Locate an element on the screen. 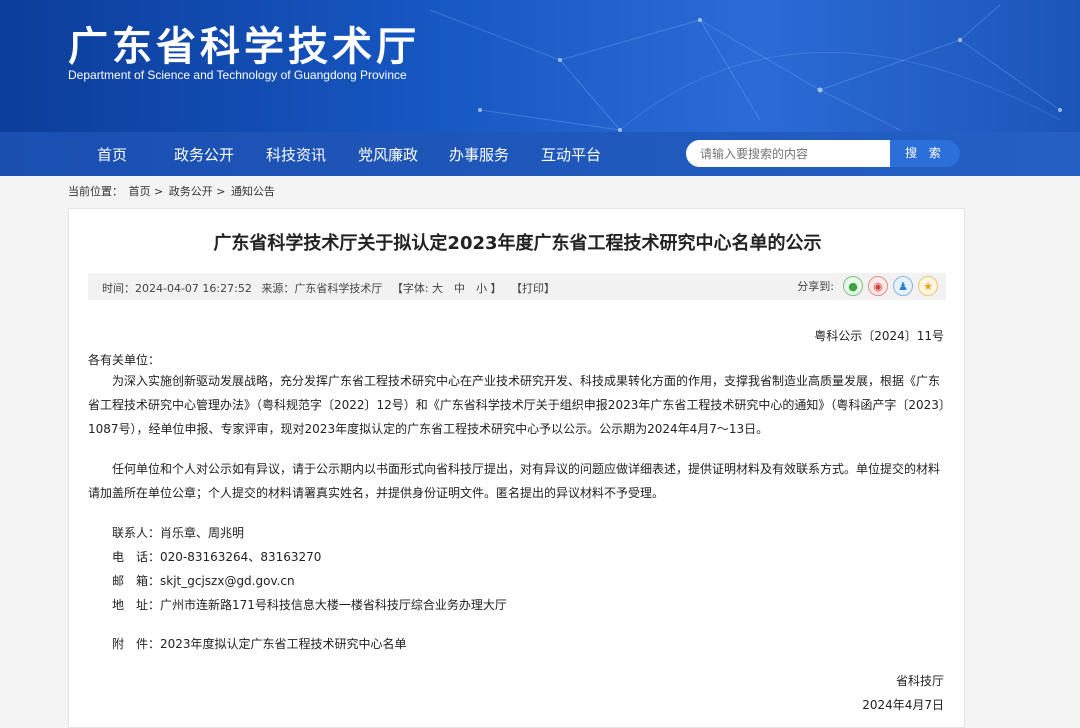 The height and width of the screenshot is (728, 1080). wechat-icon: ● is located at coordinates (853, 286).